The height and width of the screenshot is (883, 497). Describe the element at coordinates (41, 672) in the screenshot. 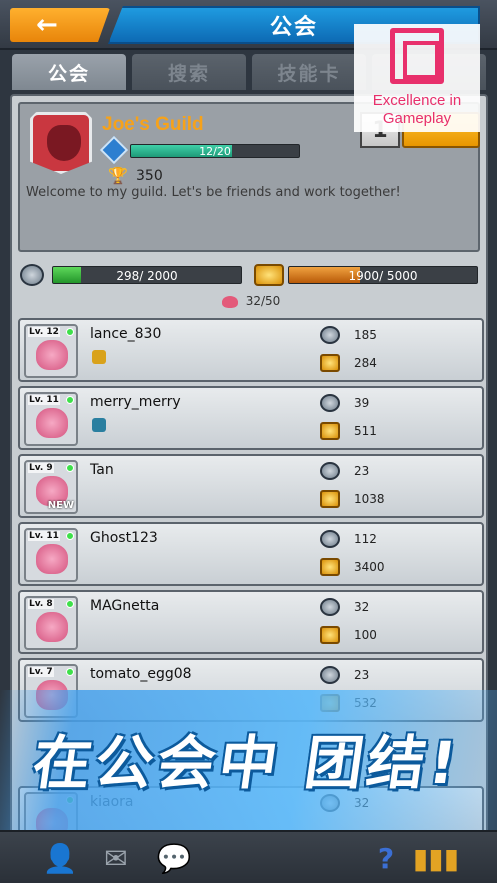

I see `member-level: Lv. 7` at that location.